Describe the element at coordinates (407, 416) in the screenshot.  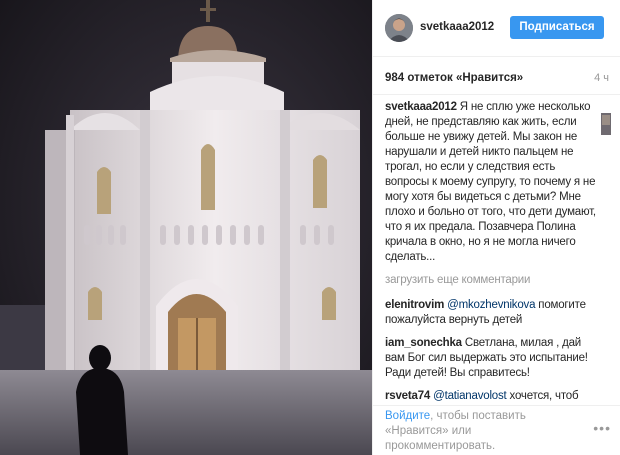
I see `login-link: Войдите` at that location.